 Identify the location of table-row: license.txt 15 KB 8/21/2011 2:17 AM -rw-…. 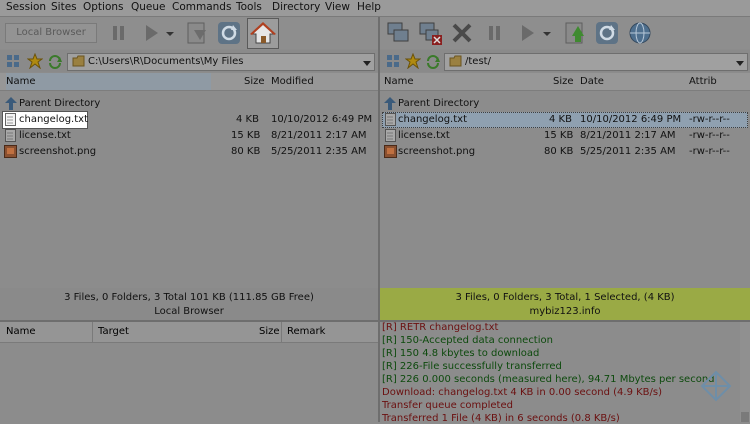
(565, 136).